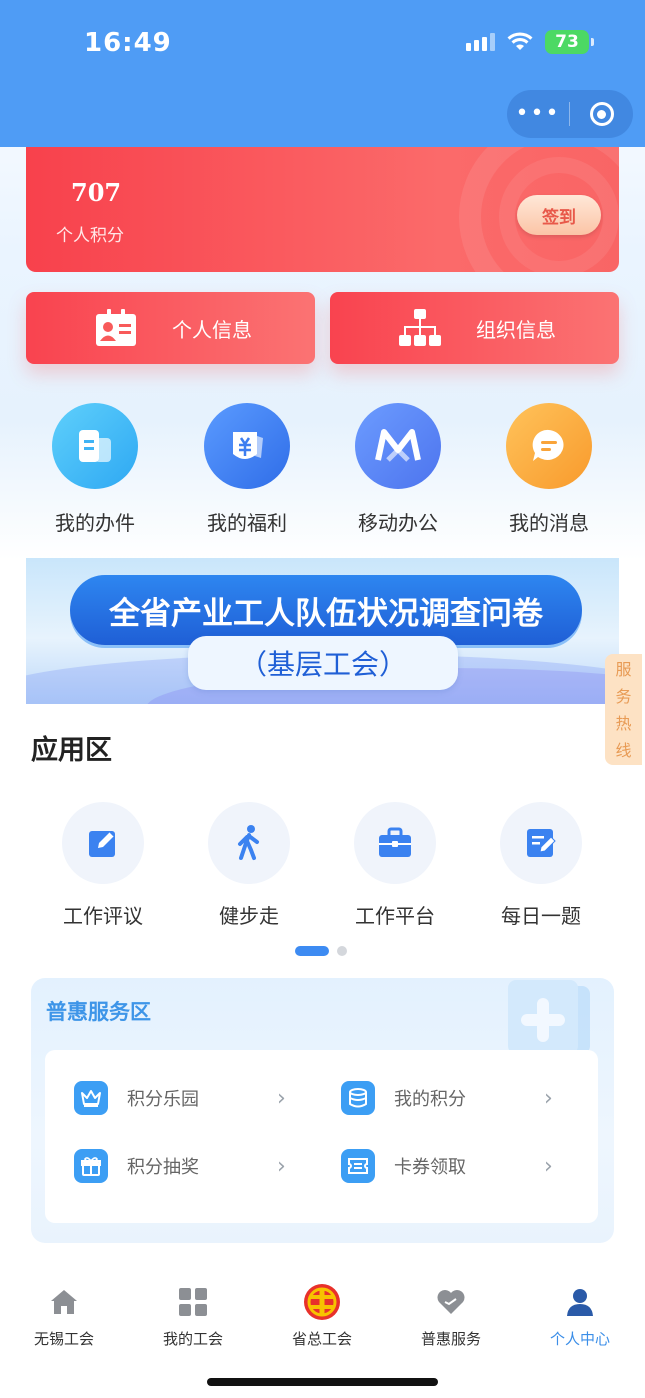 This screenshot has width=645, height=1398. What do you see at coordinates (474, 328) in the screenshot?
I see `organization-info-button: 组织信息` at bounding box center [474, 328].